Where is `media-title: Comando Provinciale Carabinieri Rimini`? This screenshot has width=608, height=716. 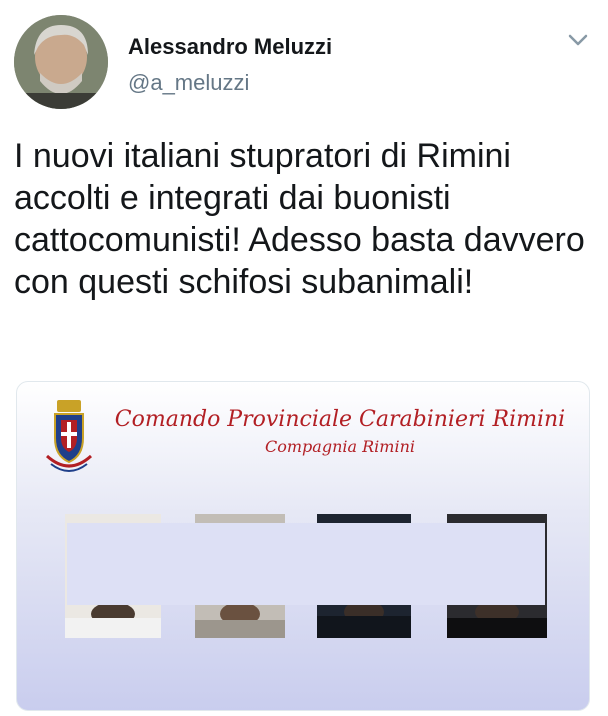
media-title: Comando Provinciale Carabinieri Rimini is located at coordinates (340, 419).